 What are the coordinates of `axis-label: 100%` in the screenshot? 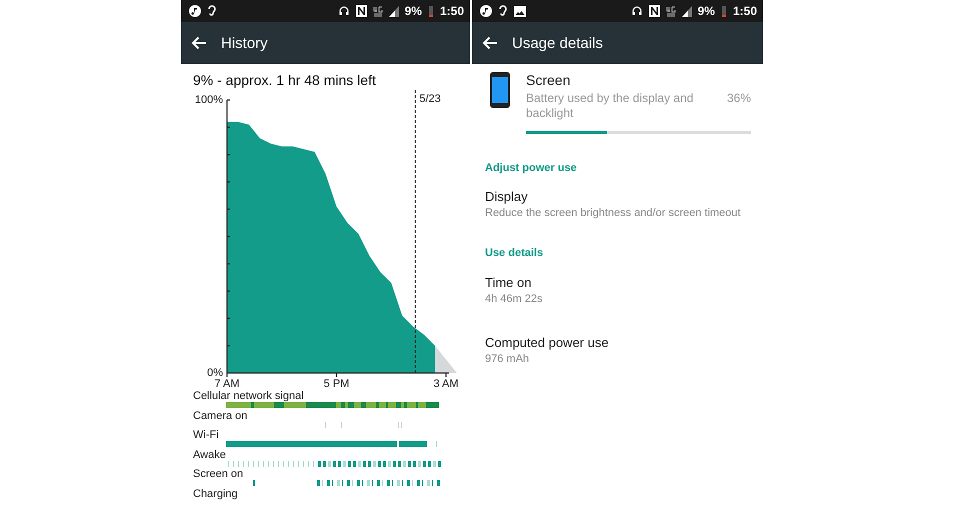 It's located at (208, 100).